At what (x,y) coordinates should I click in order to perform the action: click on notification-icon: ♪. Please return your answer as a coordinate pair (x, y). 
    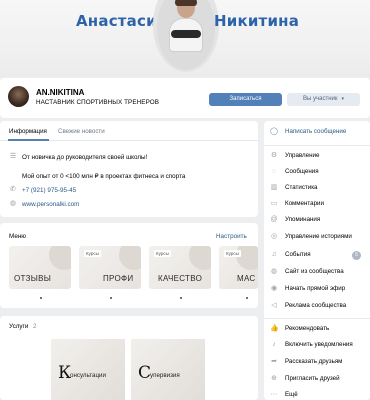
    Looking at the image, I should click on (274, 344).